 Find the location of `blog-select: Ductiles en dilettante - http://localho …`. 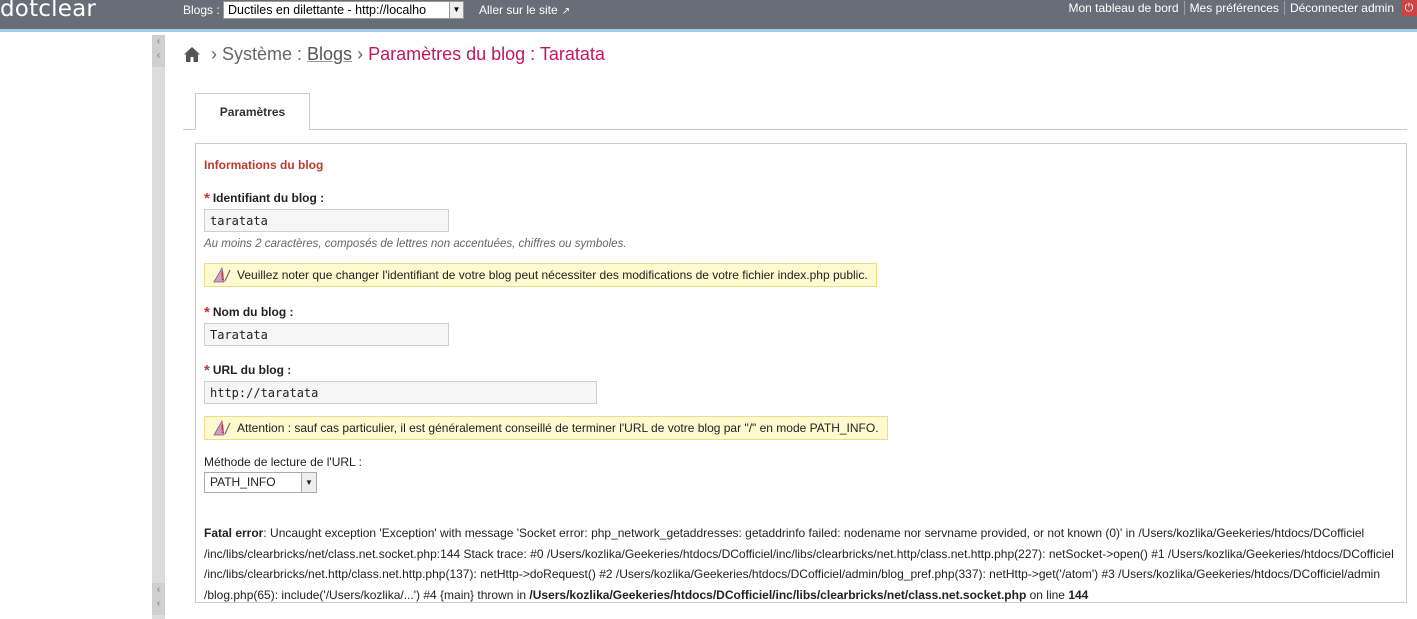

blog-select: Ductiles en dilettante - http://localho … is located at coordinates (343, 10).